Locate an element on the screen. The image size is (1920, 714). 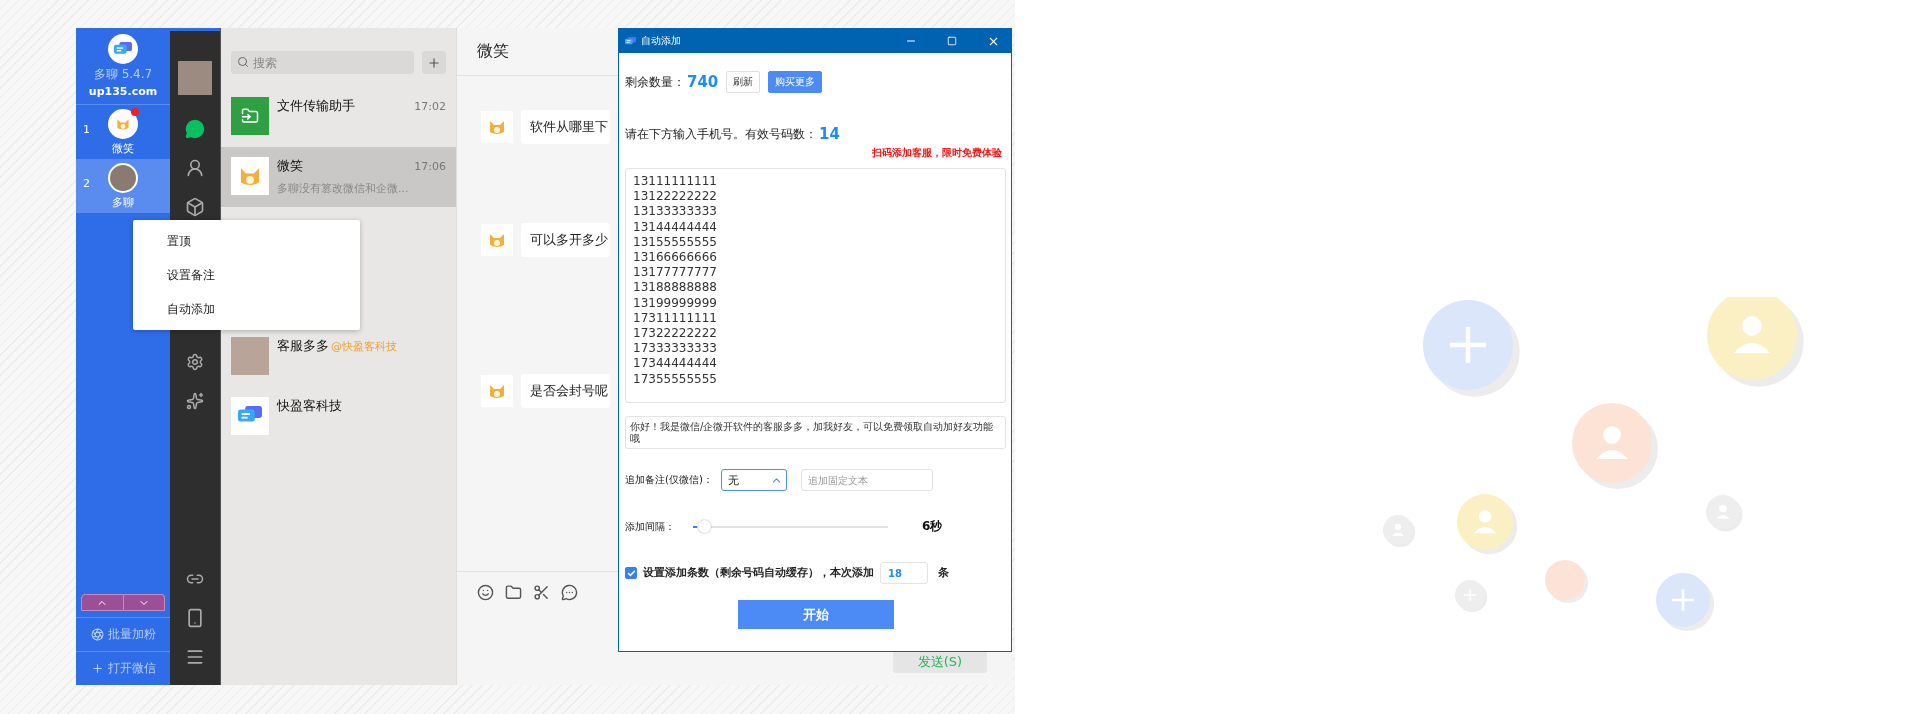
file-button is located at coordinates (514, 593).